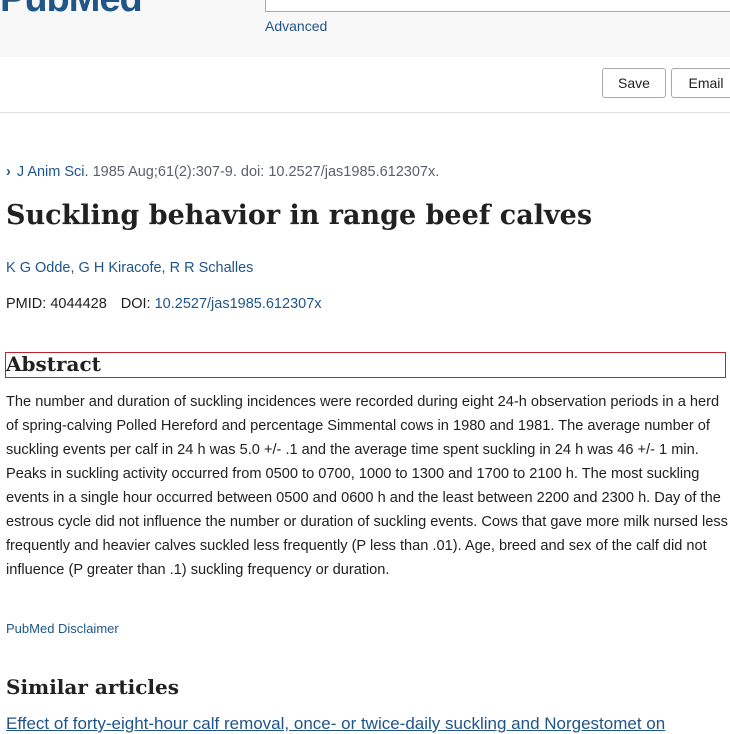 The height and width of the screenshot is (734, 730). What do you see at coordinates (365, 29) in the screenshot?
I see `site-header: PubMed Advanced` at bounding box center [365, 29].